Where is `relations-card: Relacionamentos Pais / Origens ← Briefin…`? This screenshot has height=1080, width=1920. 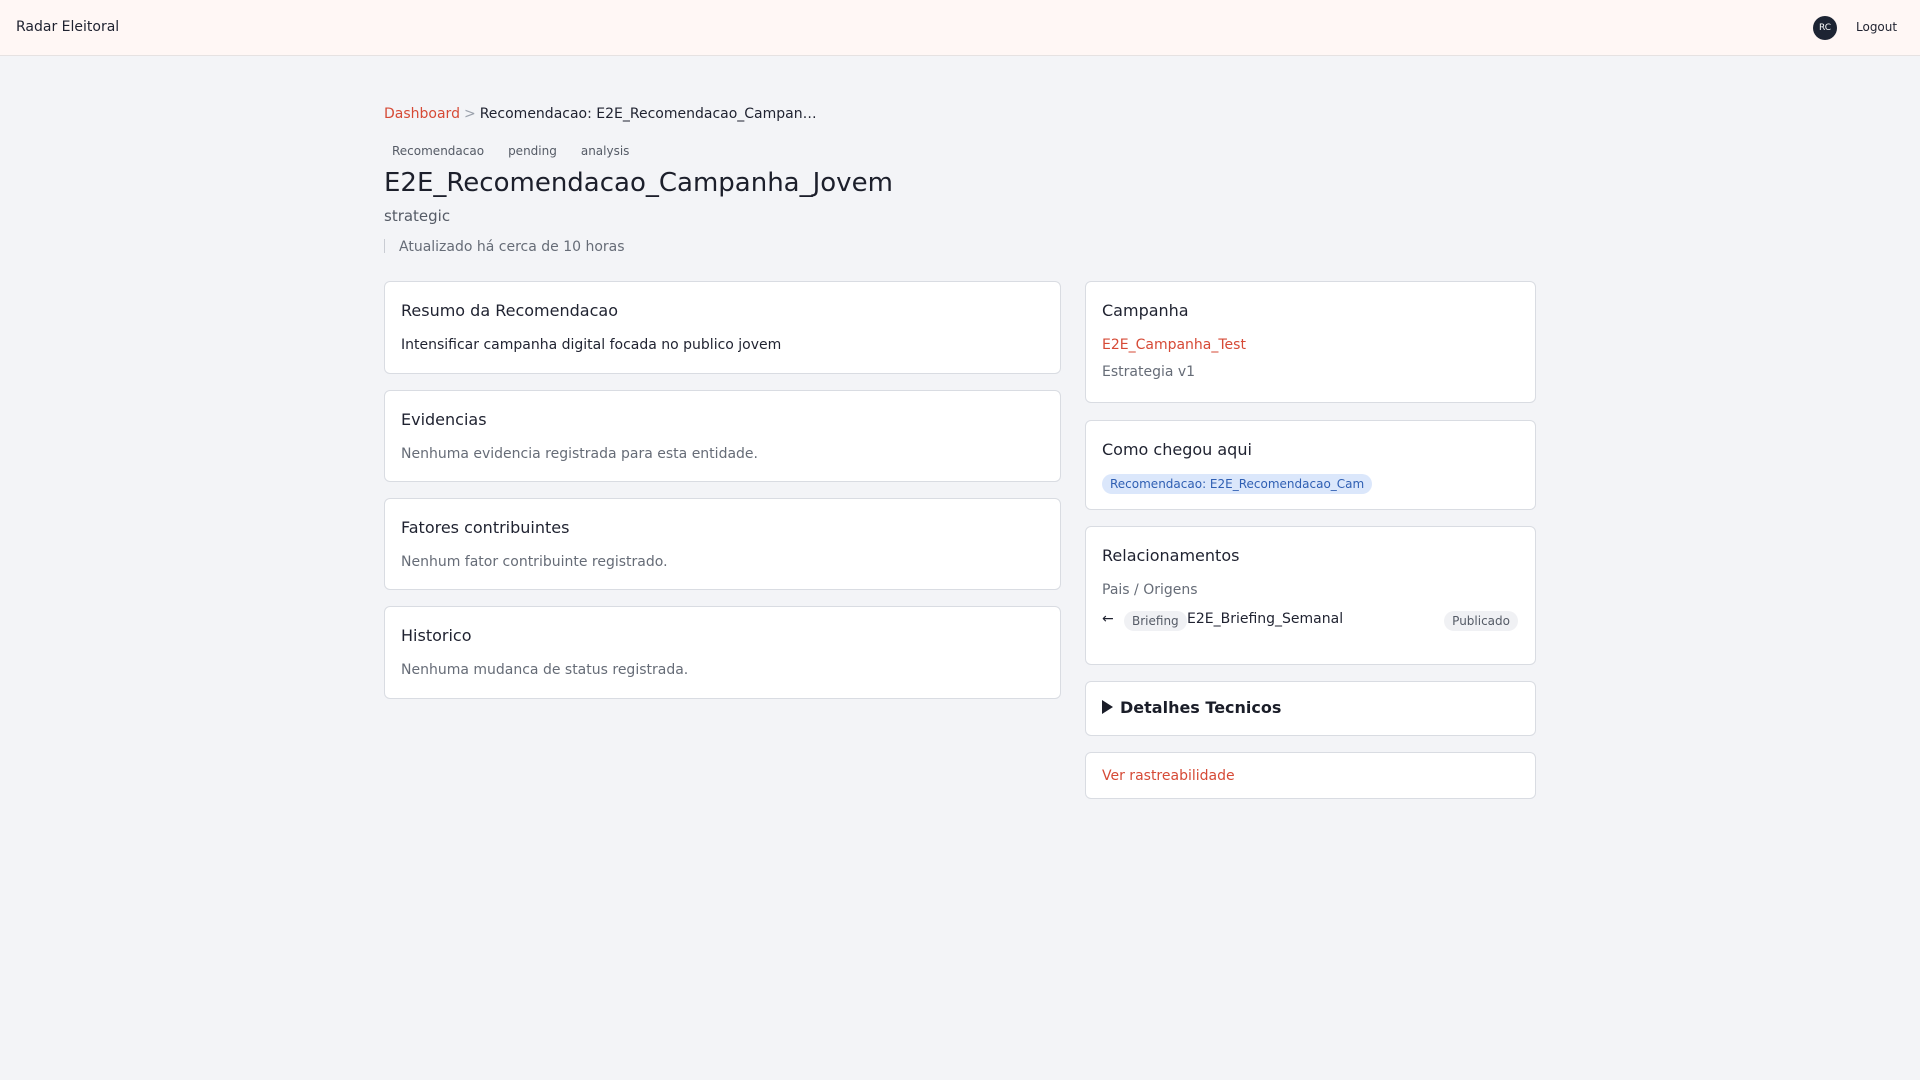
relations-card: Relacionamentos Pais / Origens ← Briefin… is located at coordinates (1310, 595).